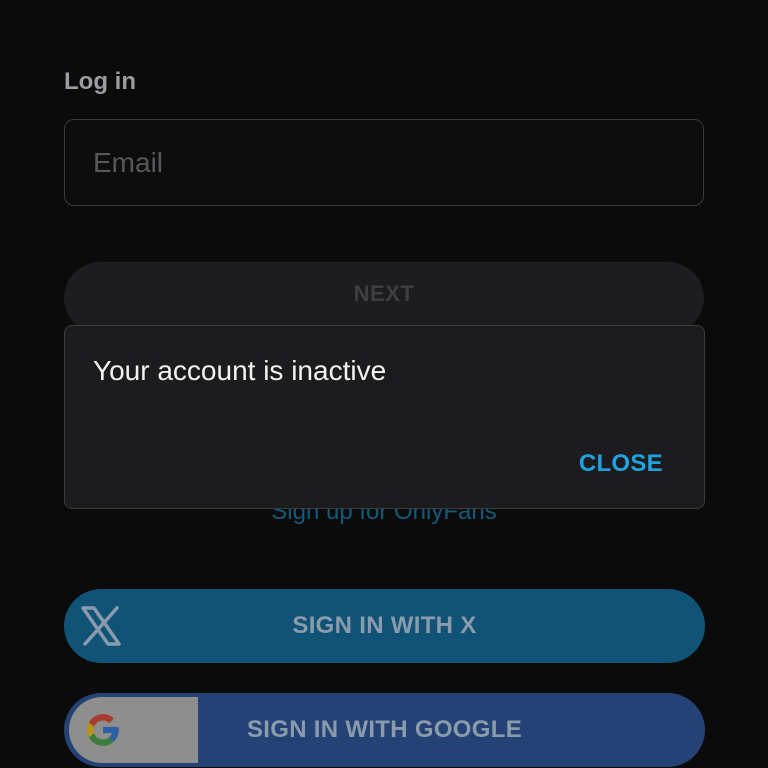  What do you see at coordinates (621, 464) in the screenshot?
I see `close-button: CLOSE` at bounding box center [621, 464].